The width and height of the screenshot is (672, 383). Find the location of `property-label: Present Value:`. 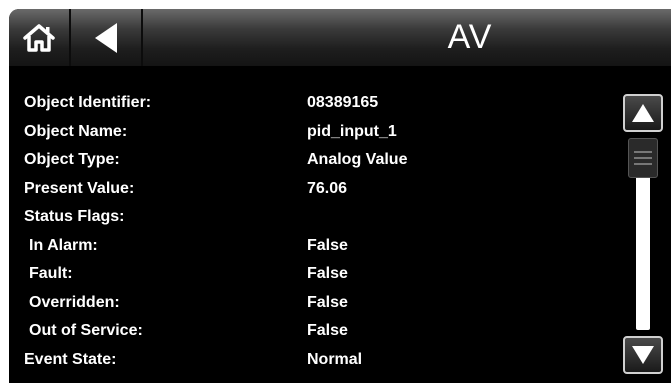

property-label: Present Value: is located at coordinates (79, 188).